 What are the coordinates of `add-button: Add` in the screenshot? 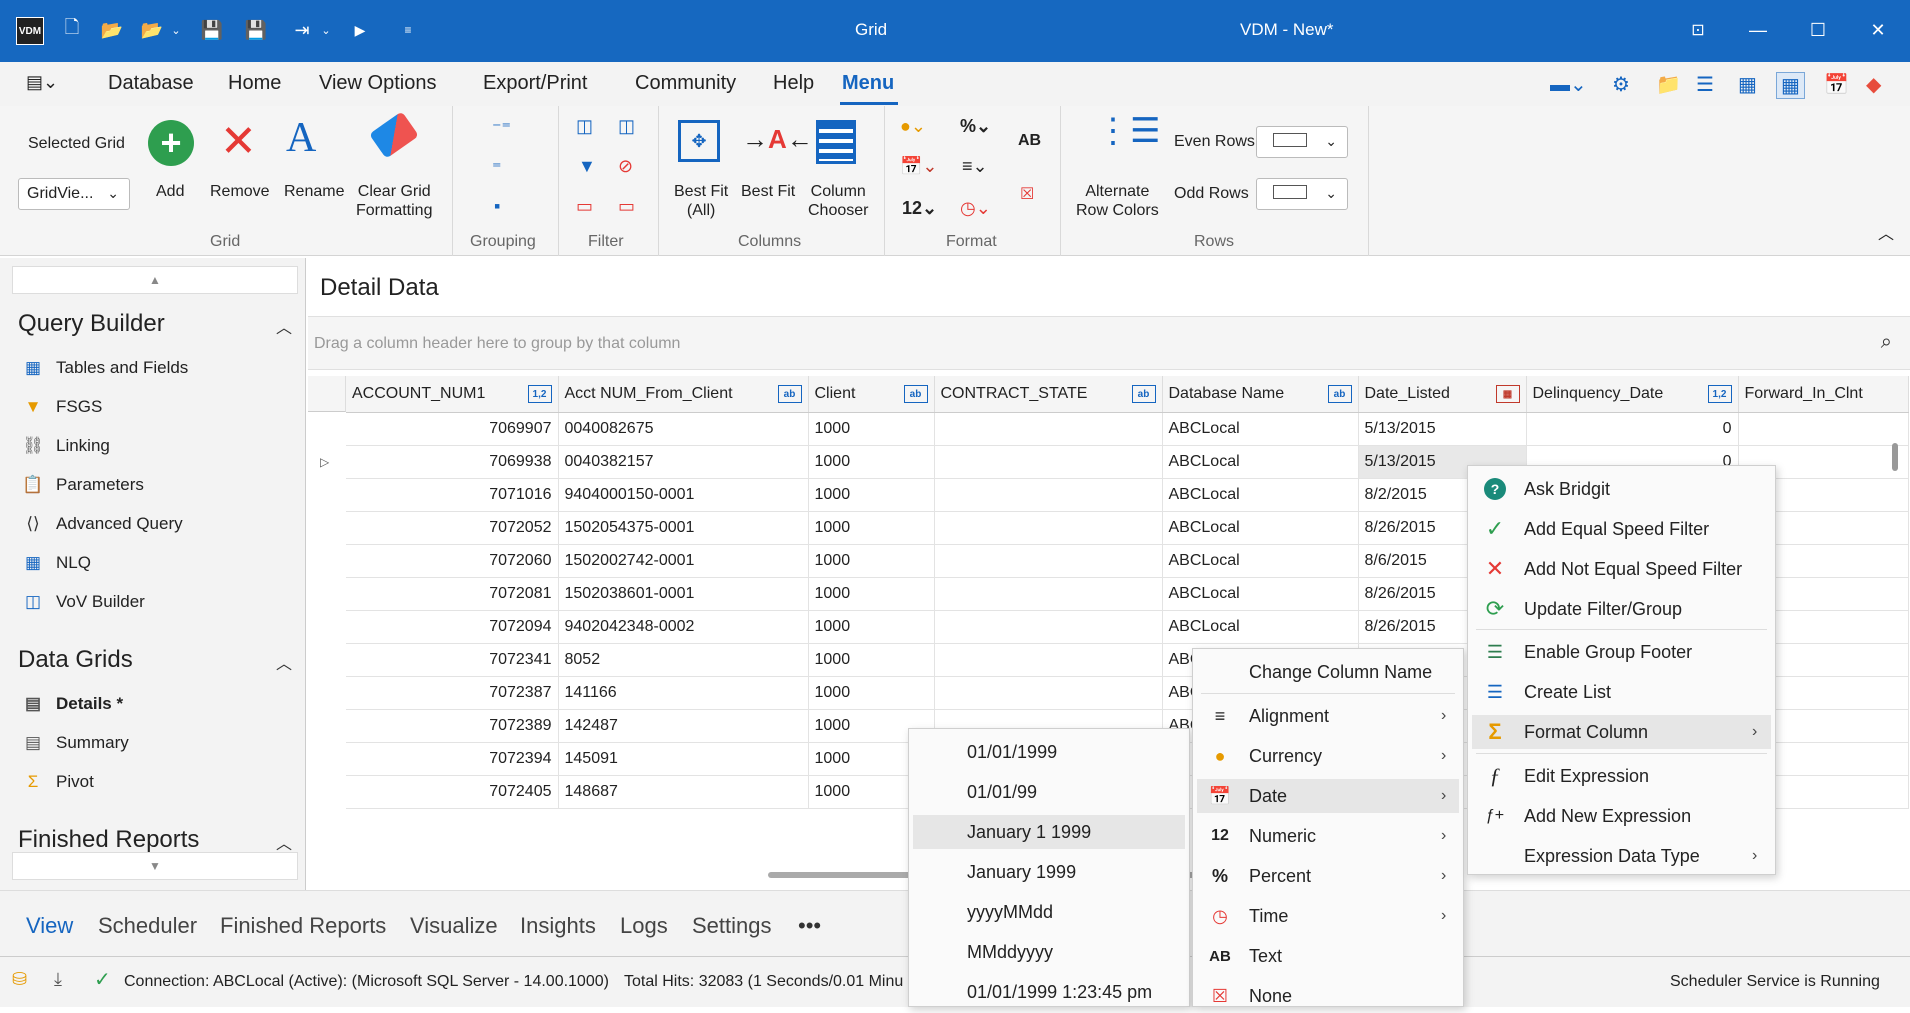 It's located at (170, 191).